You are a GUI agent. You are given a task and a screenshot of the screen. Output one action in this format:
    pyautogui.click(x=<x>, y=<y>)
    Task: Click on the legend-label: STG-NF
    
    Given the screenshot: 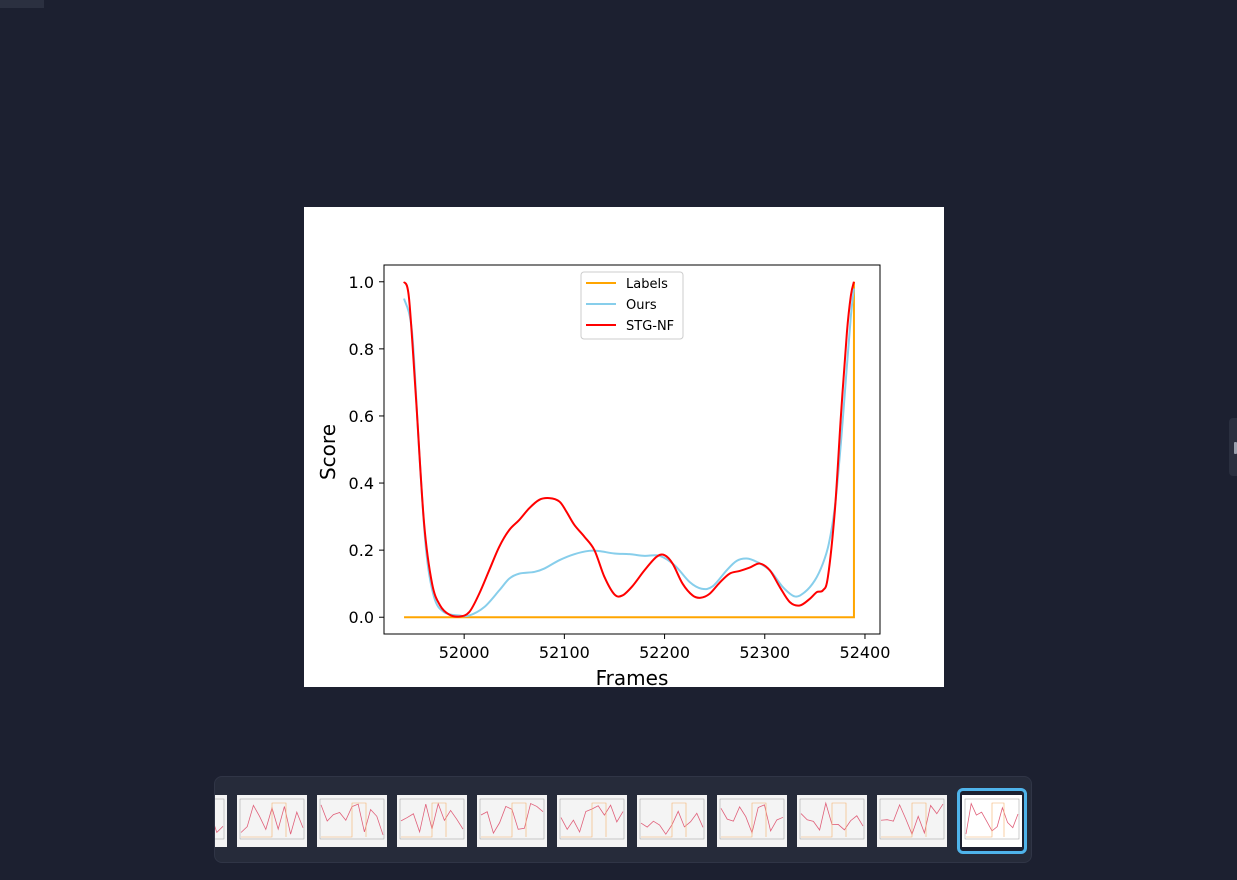 What is the action you would take?
    pyautogui.click(x=650, y=326)
    